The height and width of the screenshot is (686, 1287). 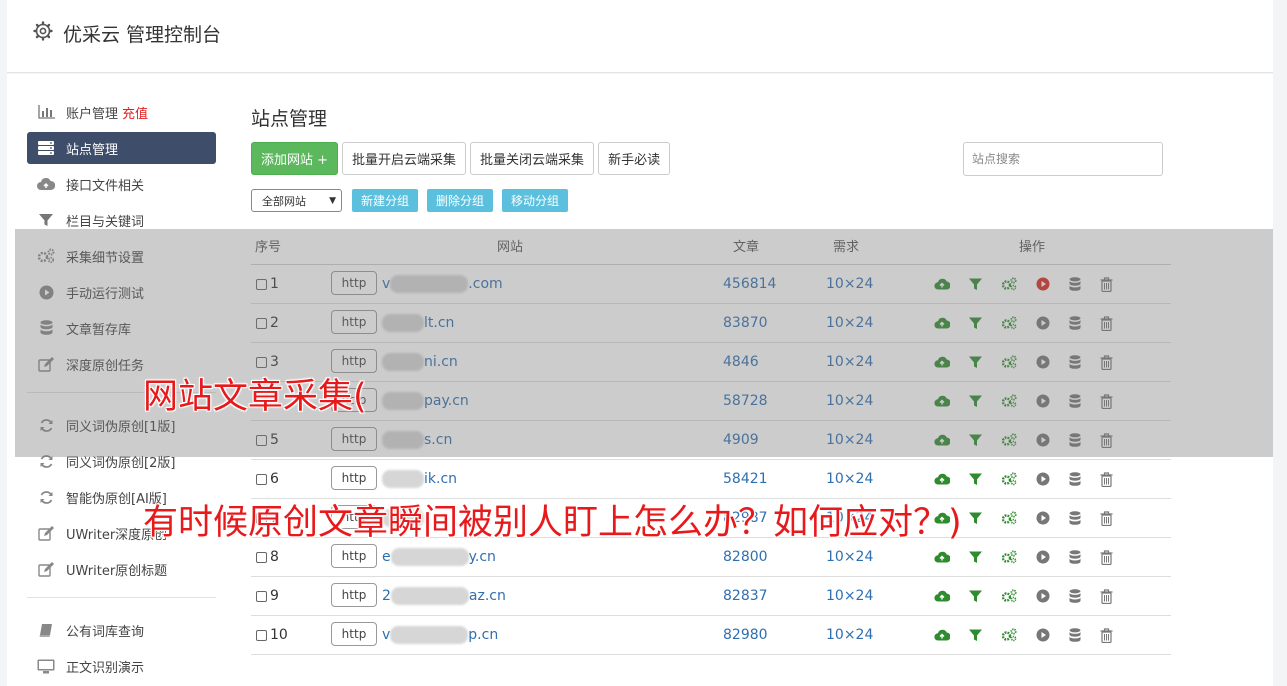 I want to click on sidebar-item-lexicon: 公有词库查询, so click(x=121, y=630).